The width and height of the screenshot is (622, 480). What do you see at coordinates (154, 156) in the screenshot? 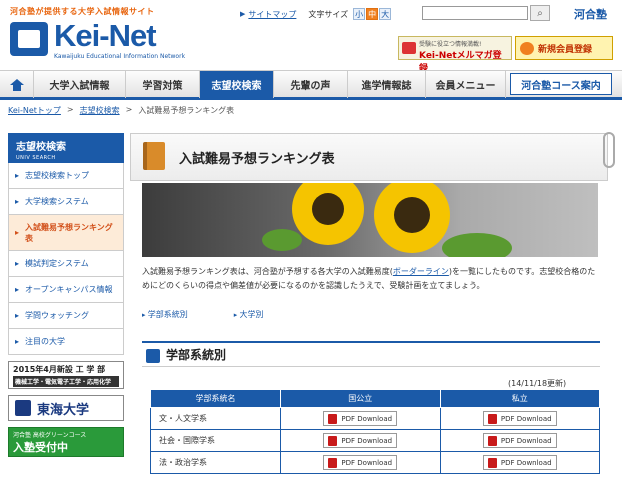
I see `notebook-icon` at bounding box center [154, 156].